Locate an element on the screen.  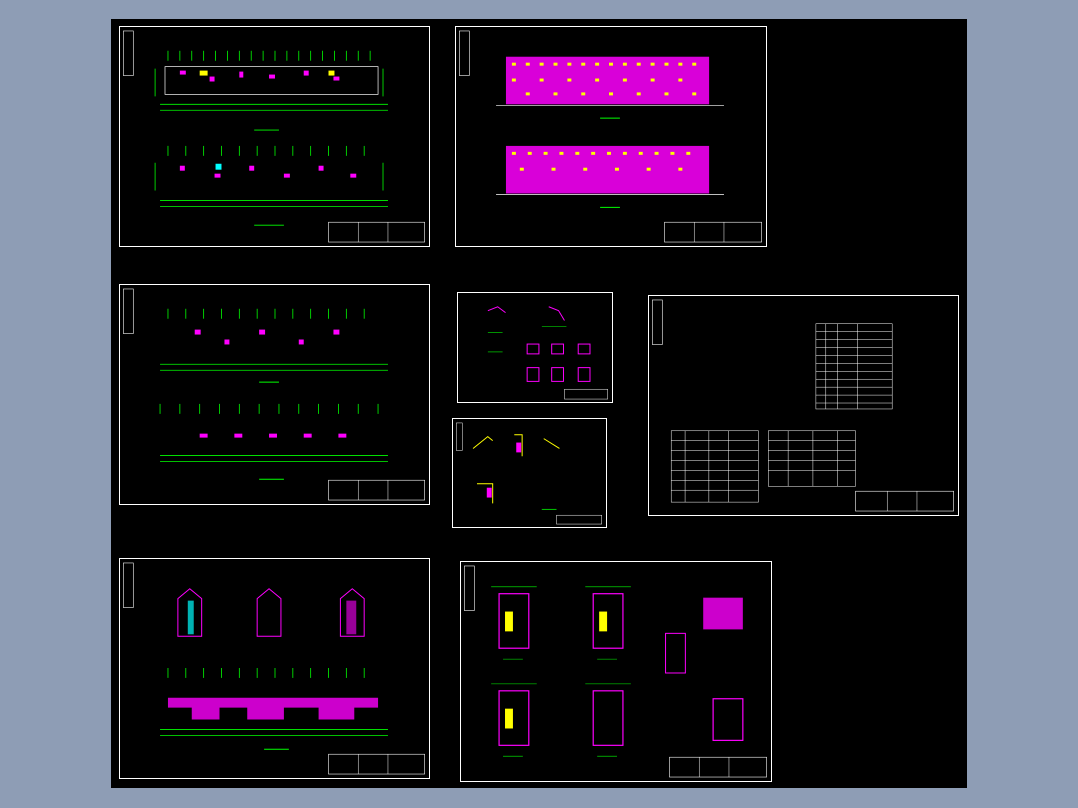
sheet-sections-roof is located at coordinates (274, 668).